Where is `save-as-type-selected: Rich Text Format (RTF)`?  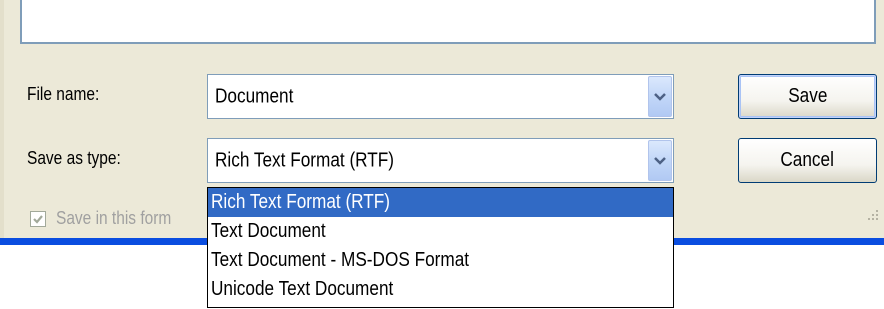
save-as-type-selected: Rich Text Format (RTF) is located at coordinates (304, 160).